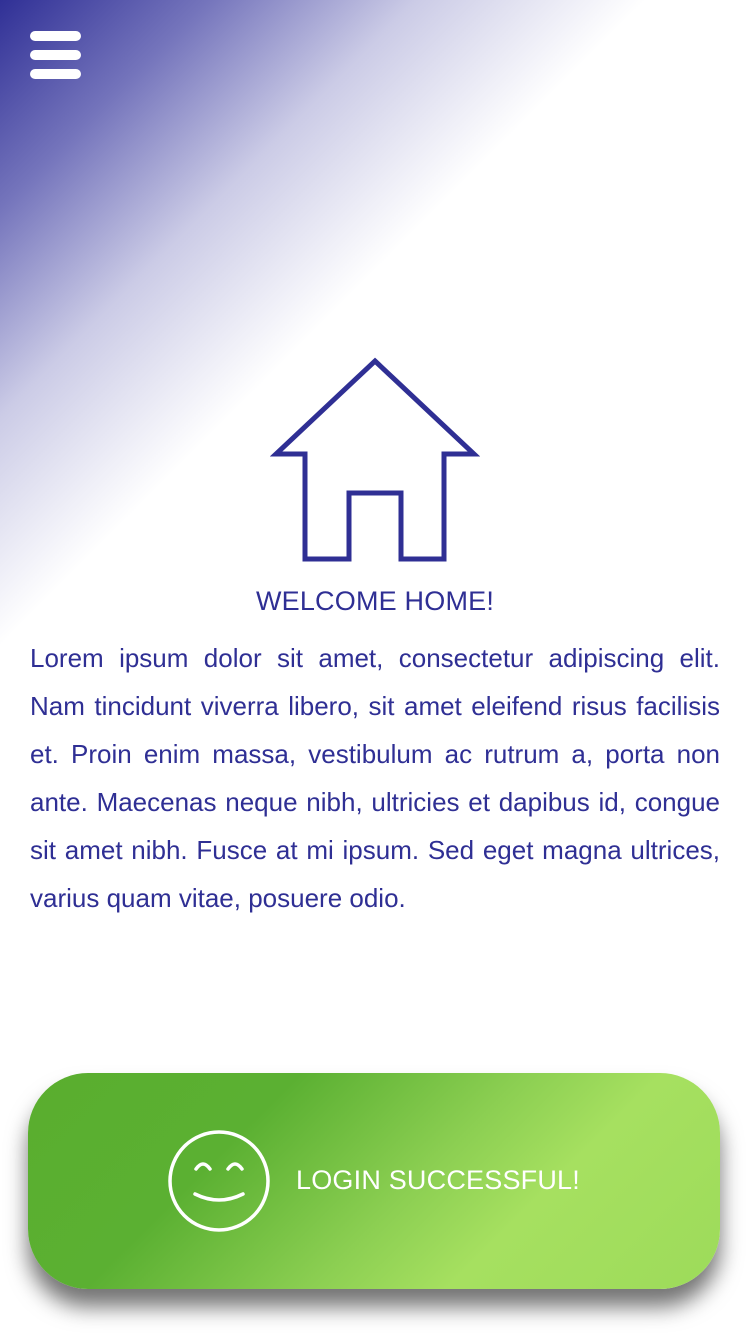 Image resolution: width=750 pixels, height=1334 pixels. I want to click on hamburger-menu-icon, so click(56, 55).